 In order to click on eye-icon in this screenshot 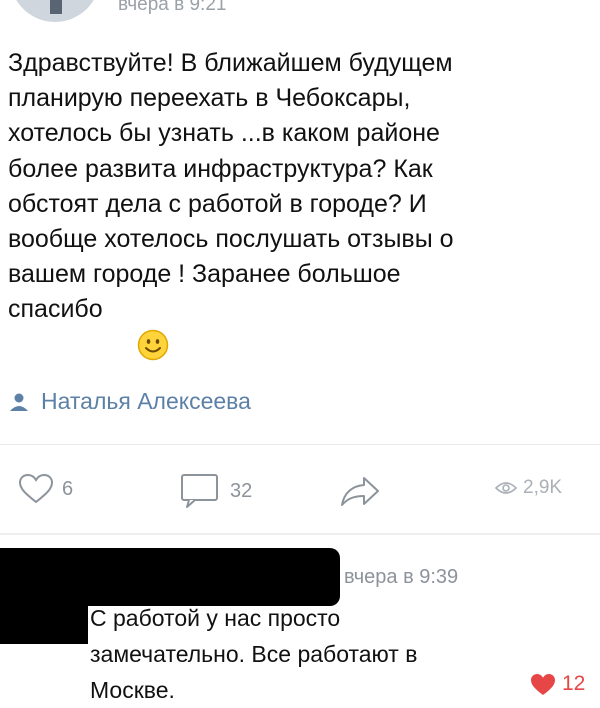, I will do `click(506, 488)`.